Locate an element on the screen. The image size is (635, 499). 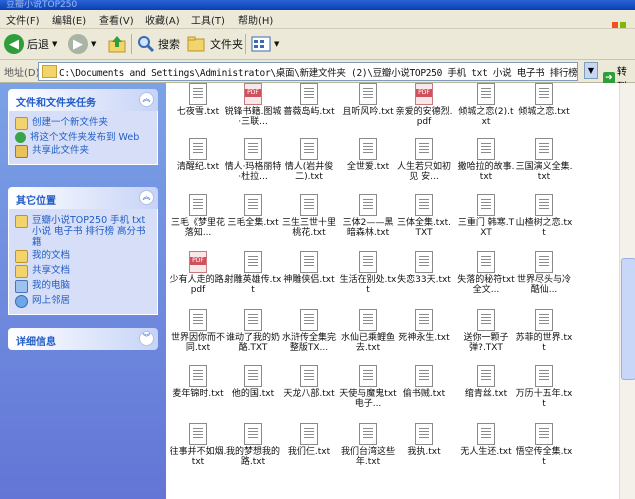
place-shared-documents: 共享文档 is located at coordinates (83, 271).